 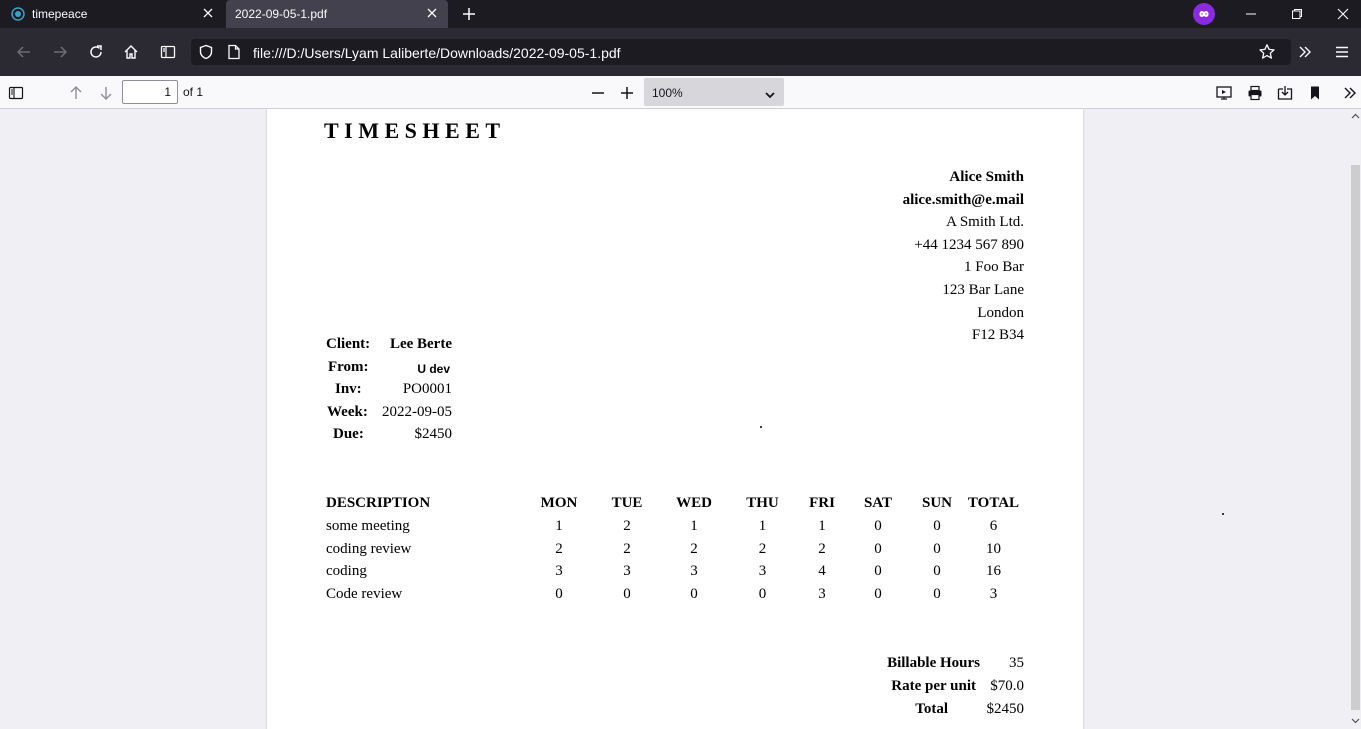 I want to click on sender-address1: 1 Foo Bar, so click(x=994, y=267).